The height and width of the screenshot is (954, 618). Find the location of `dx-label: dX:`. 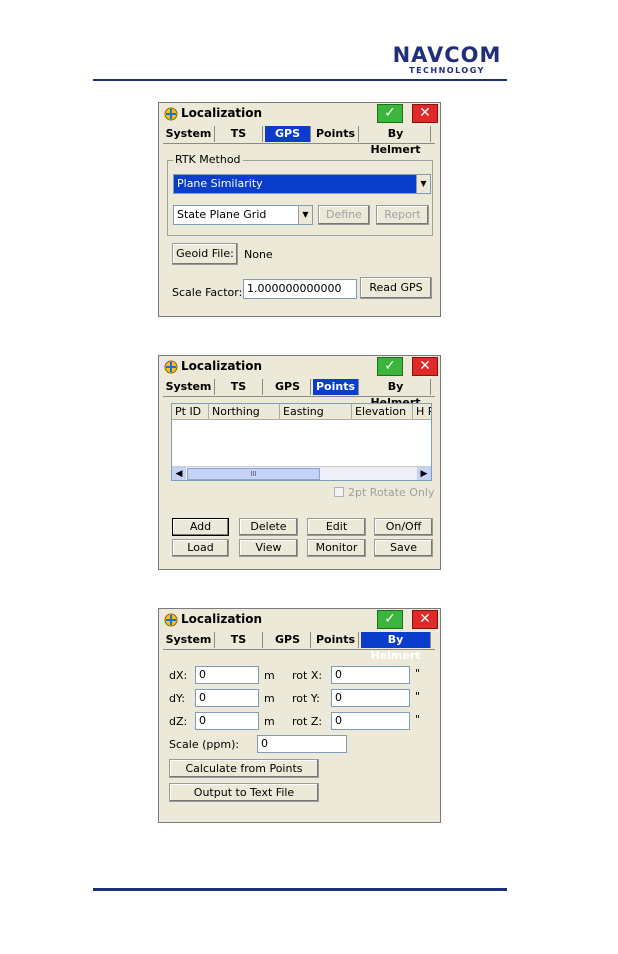

dx-label: dX: is located at coordinates (178, 675).